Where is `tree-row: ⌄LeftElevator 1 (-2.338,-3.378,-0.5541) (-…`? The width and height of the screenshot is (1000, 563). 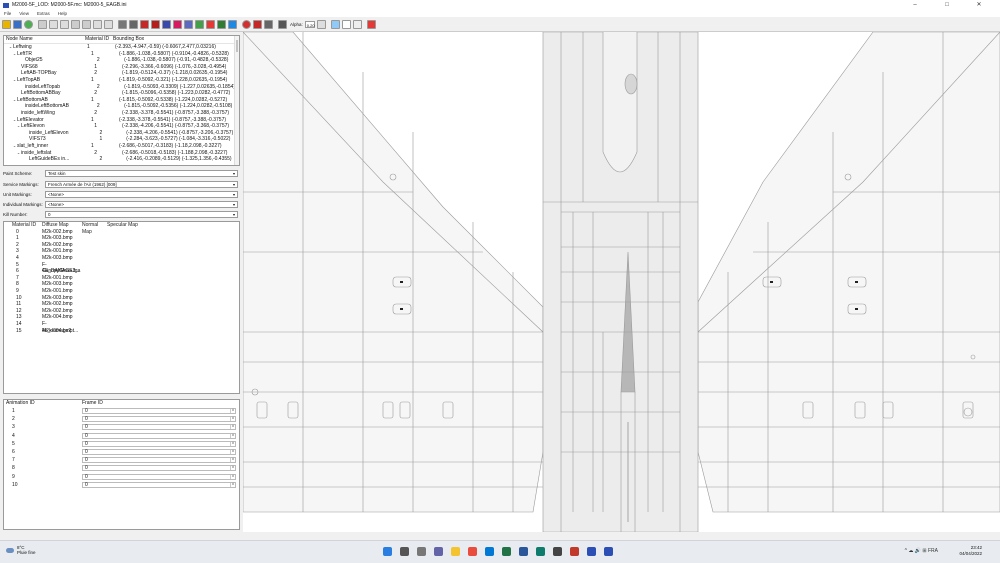
tree-row: ⌄LeftElevator 1 (-2.338,-3.378,-0.5541) (-… is located at coordinates (121, 120).